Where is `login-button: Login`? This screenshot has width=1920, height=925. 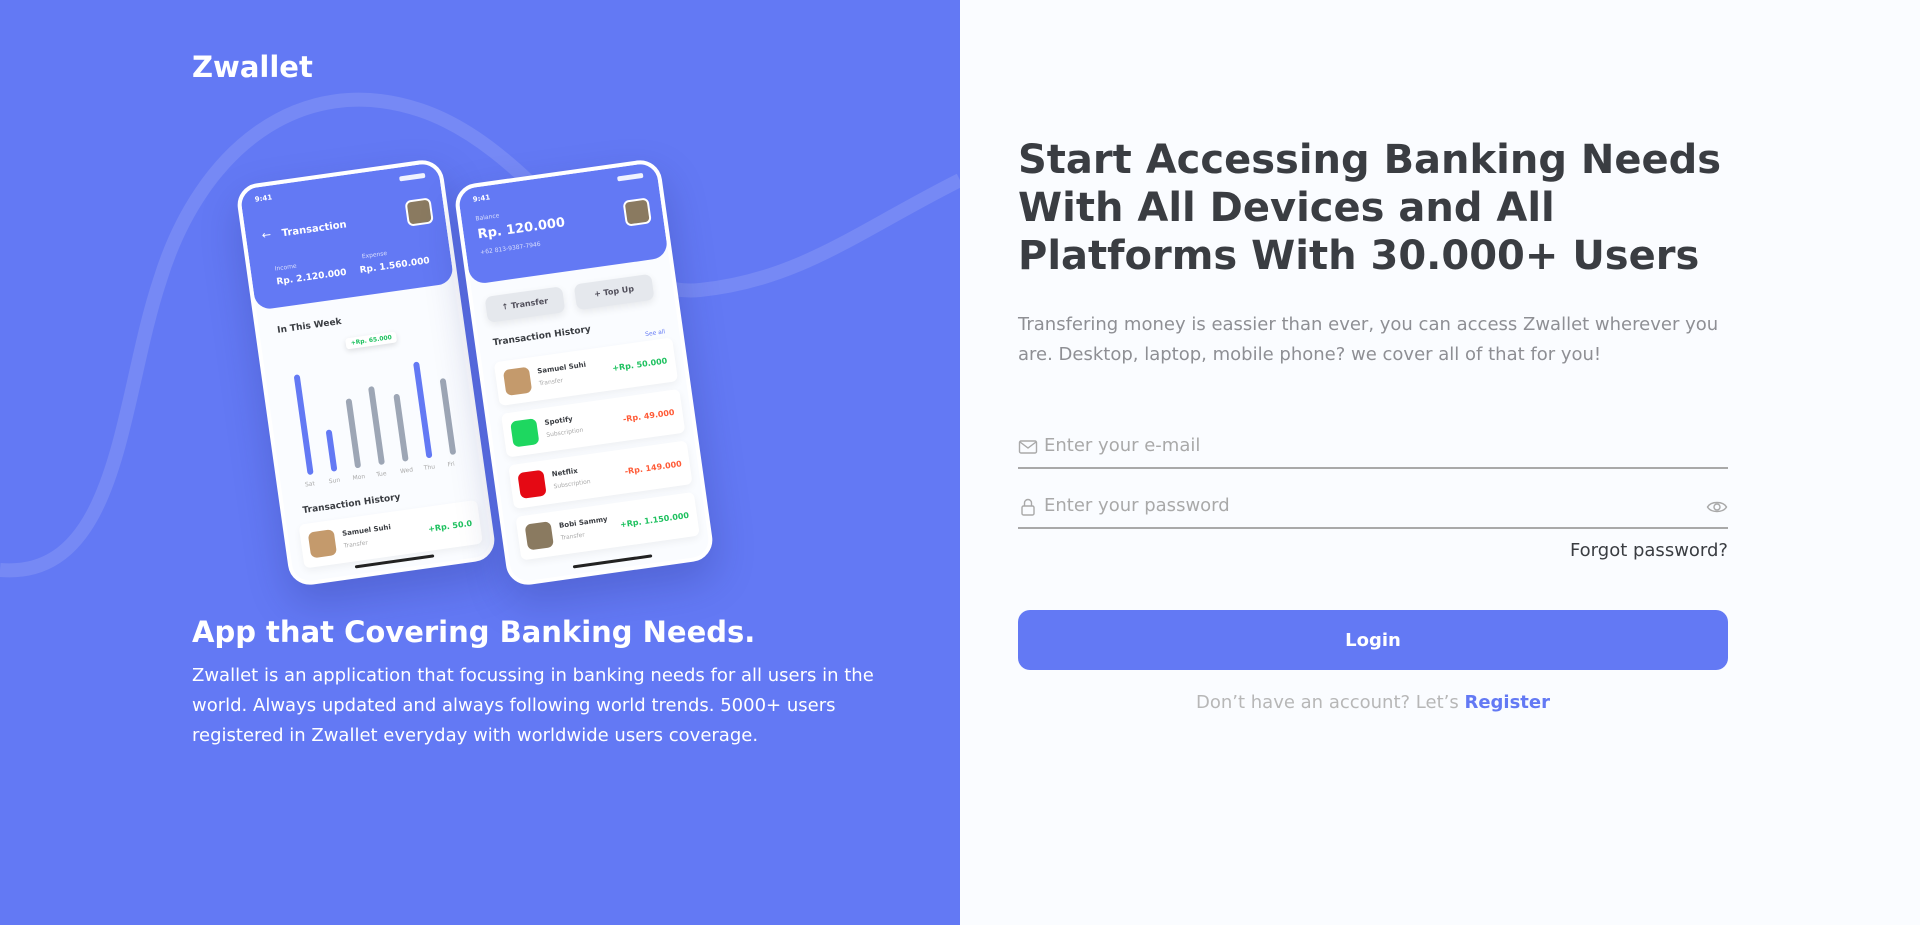
login-button: Login is located at coordinates (1373, 640).